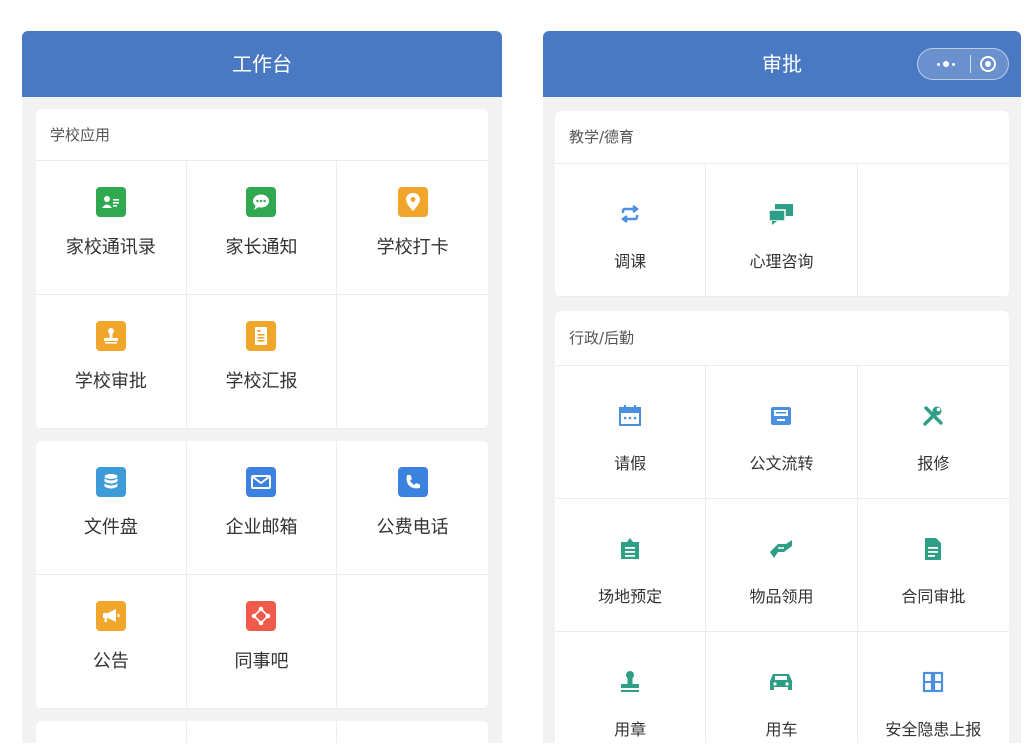 The height and width of the screenshot is (752, 1026). I want to click on school-apps-title: 学校应用, so click(262, 135).